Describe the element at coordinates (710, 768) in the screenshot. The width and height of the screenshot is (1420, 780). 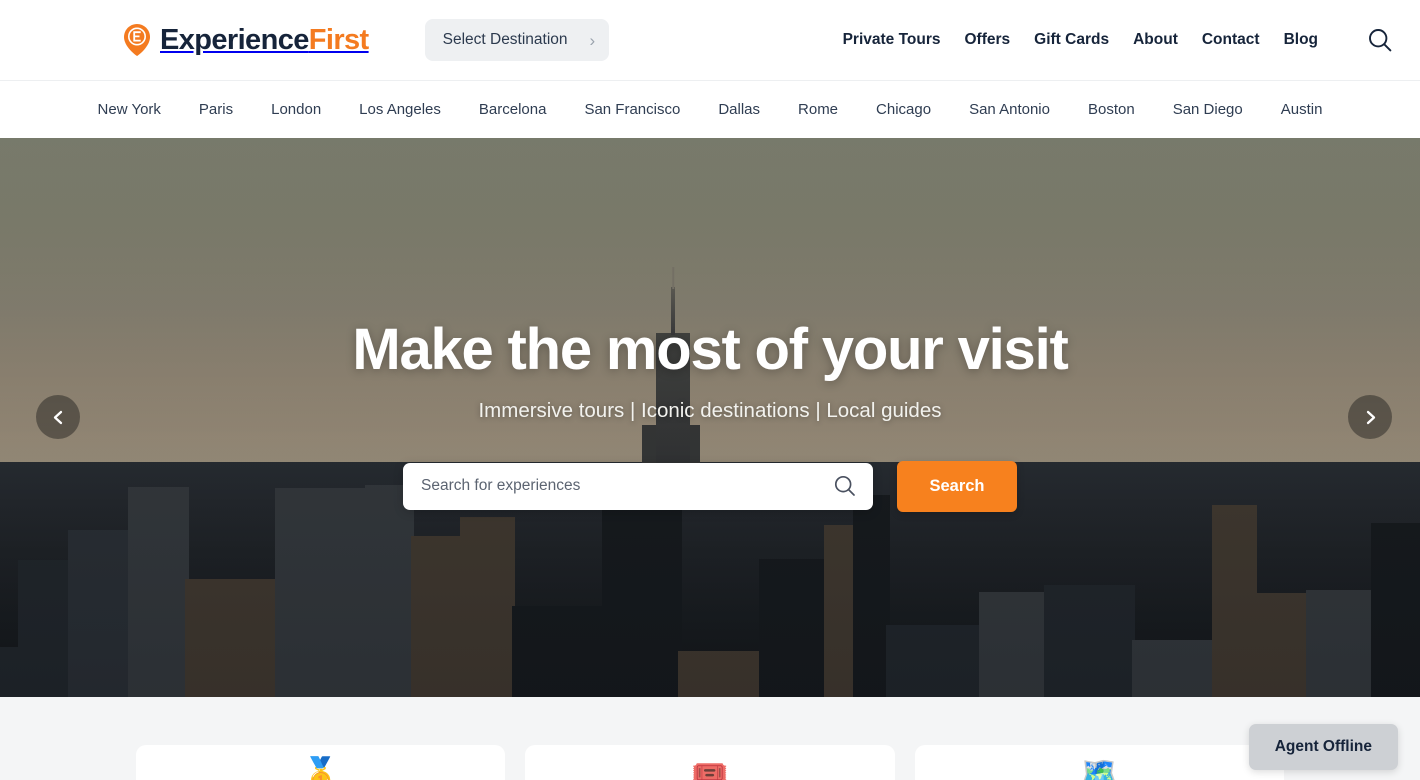
I see `ticket-icon: 🎟️` at that location.